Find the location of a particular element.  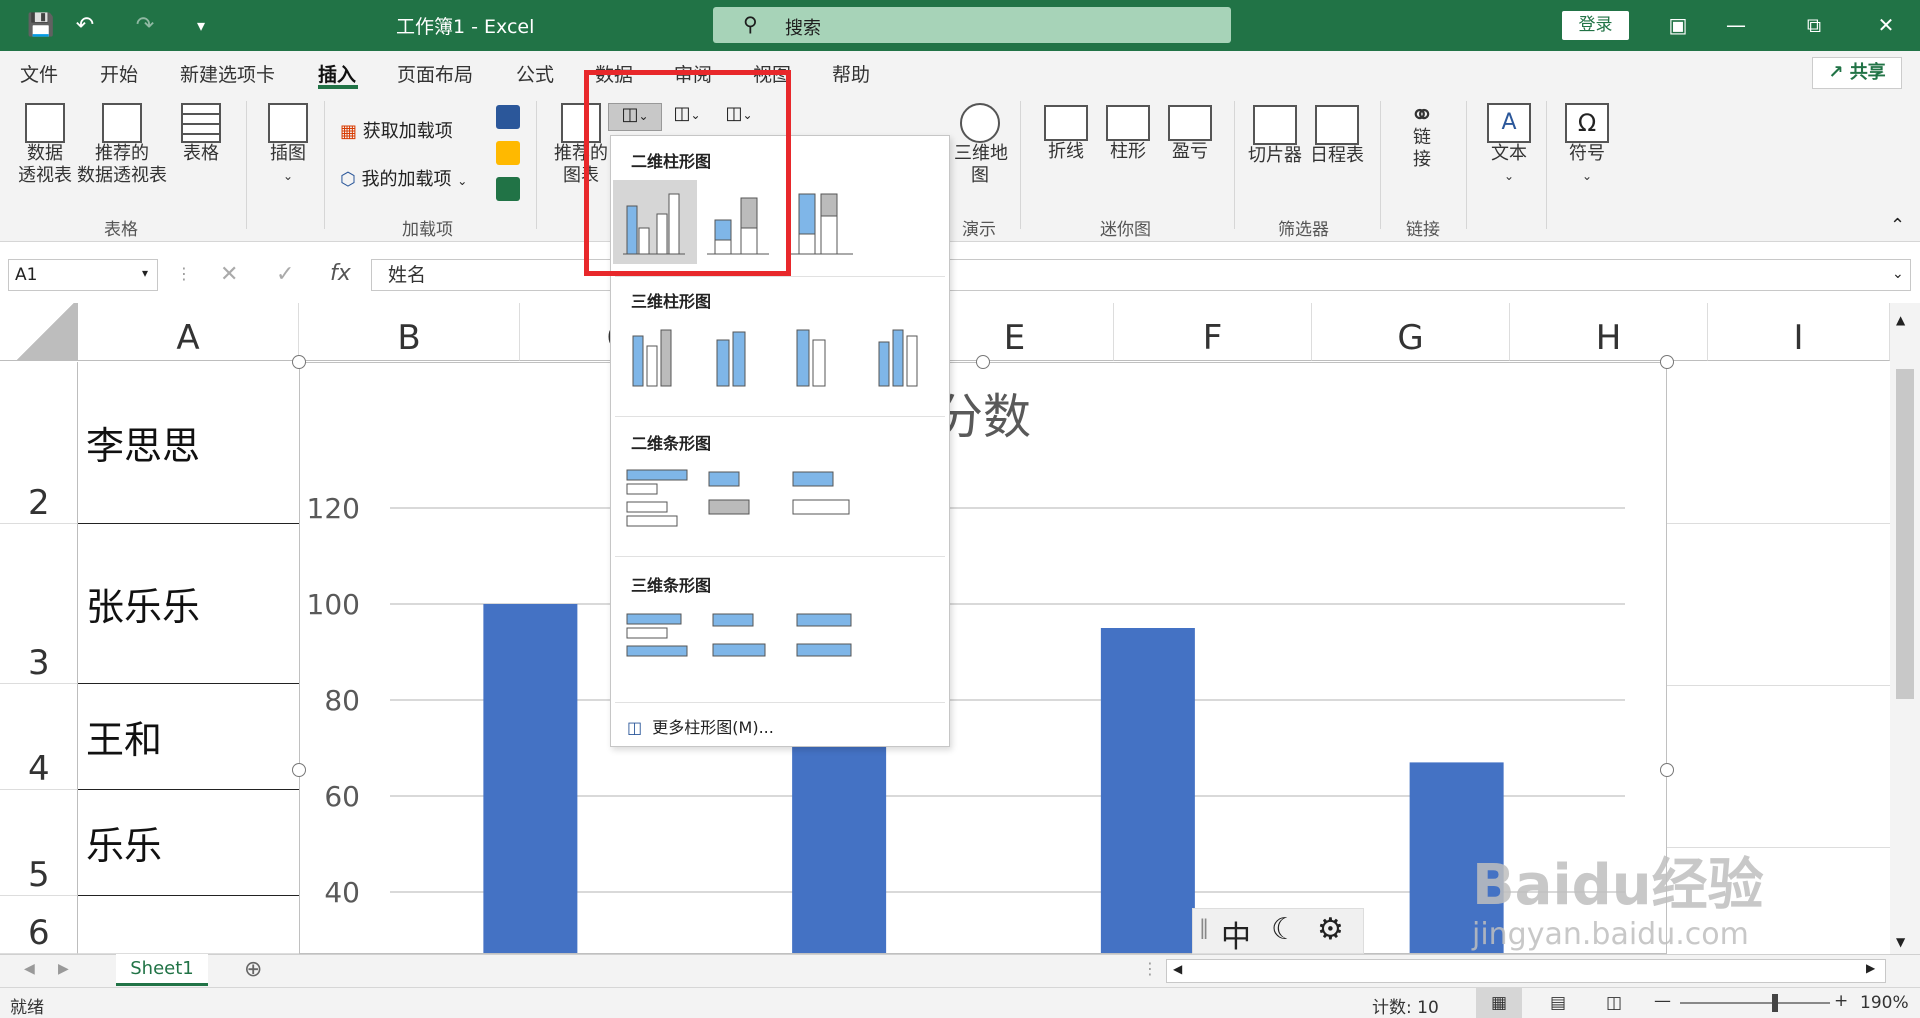

group-label-sparklines: 迷你图 is located at coordinates (1125, 230).